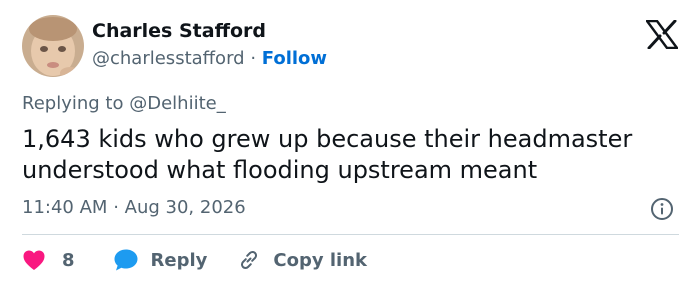 The width and height of the screenshot is (700, 287). I want to click on heart-icon, so click(34, 260).